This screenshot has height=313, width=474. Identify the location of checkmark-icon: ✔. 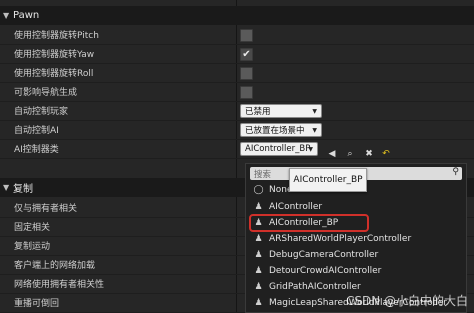
(246, 54).